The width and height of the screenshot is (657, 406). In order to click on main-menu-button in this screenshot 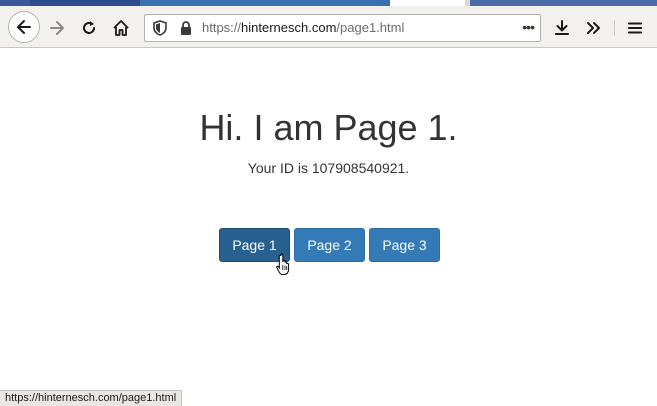, I will do `click(635, 28)`.